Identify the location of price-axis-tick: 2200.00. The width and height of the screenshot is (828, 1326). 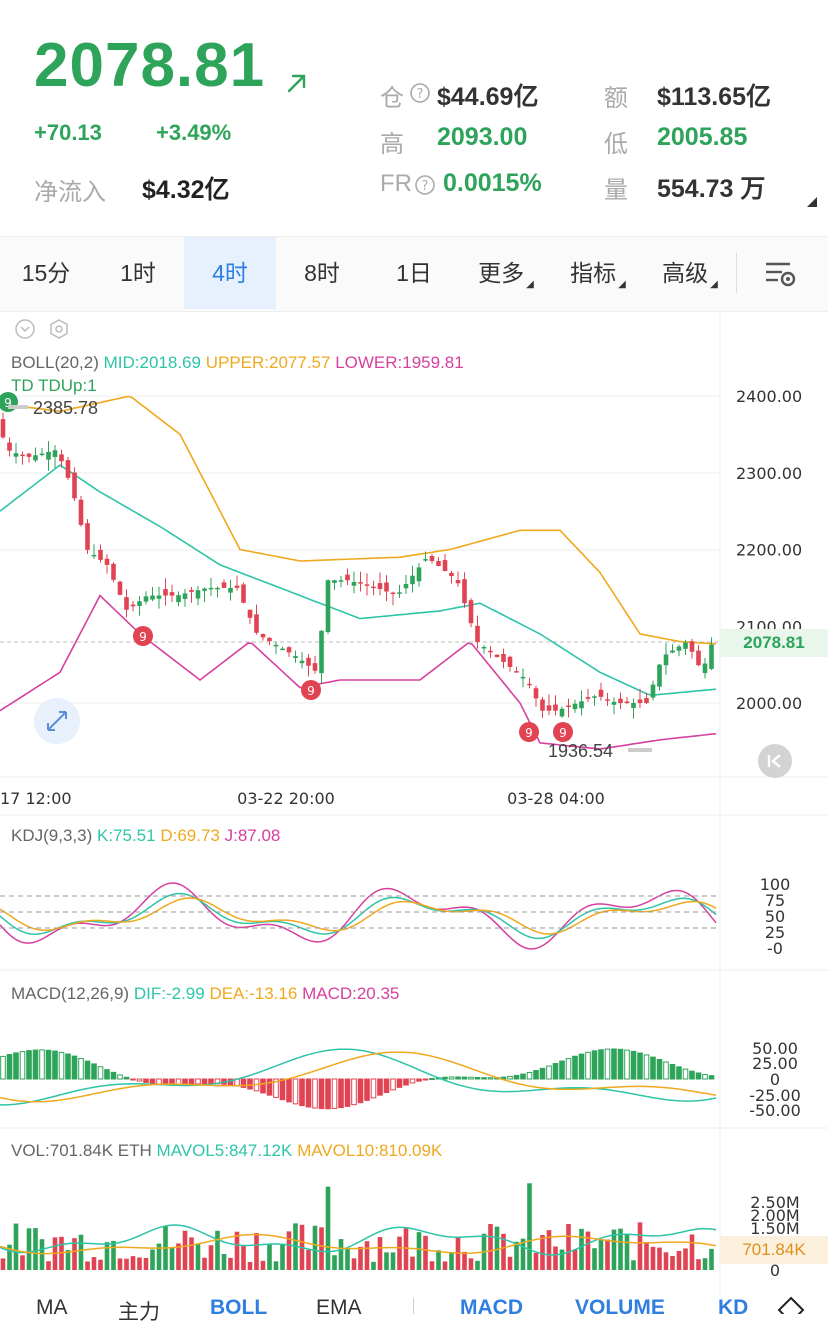
(769, 550).